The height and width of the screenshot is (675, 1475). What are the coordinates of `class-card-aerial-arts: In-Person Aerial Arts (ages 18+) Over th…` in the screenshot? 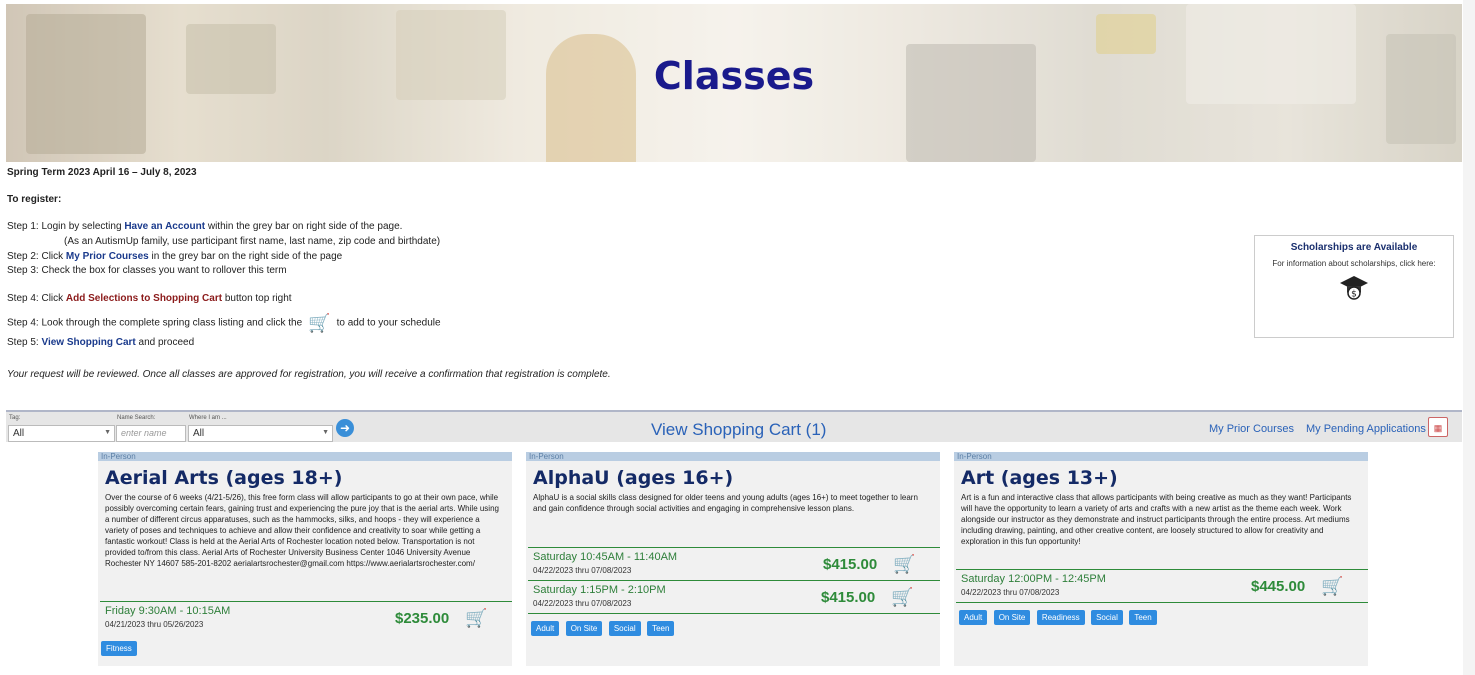 It's located at (305, 559).